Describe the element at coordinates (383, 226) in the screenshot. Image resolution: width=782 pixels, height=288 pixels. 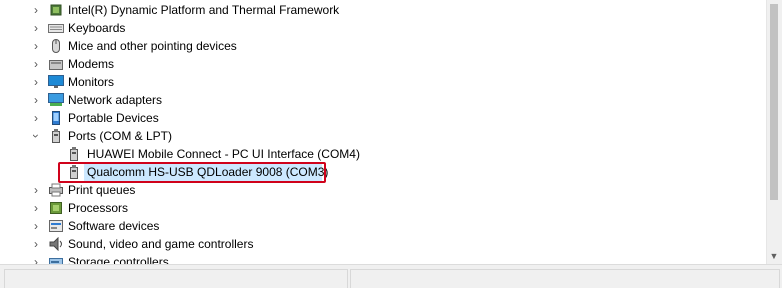
I see `tree-item-software-devices: › Software devices` at that location.